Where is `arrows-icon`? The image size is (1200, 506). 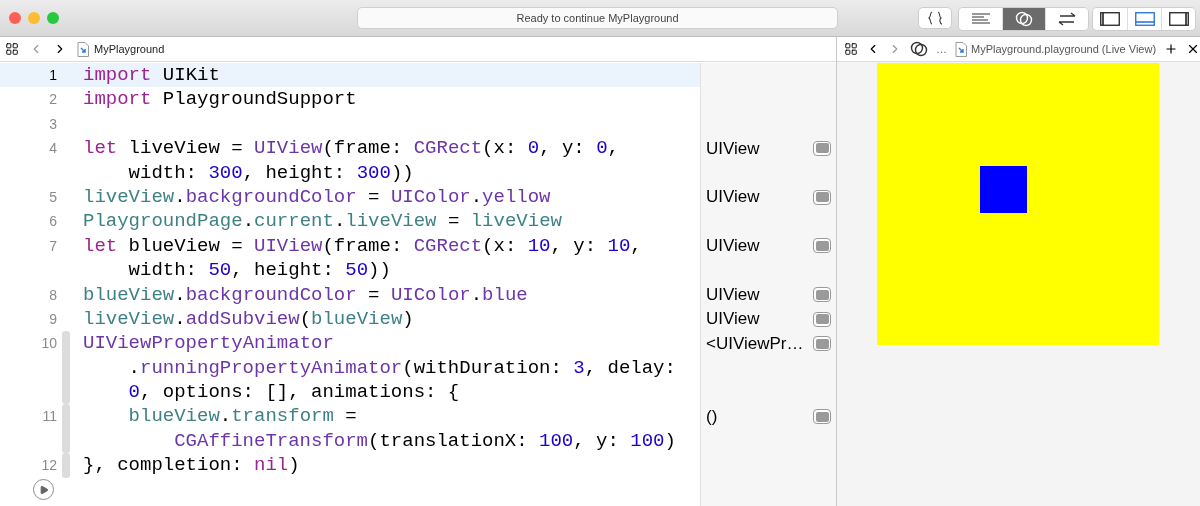
arrows-icon is located at coordinates (1067, 19).